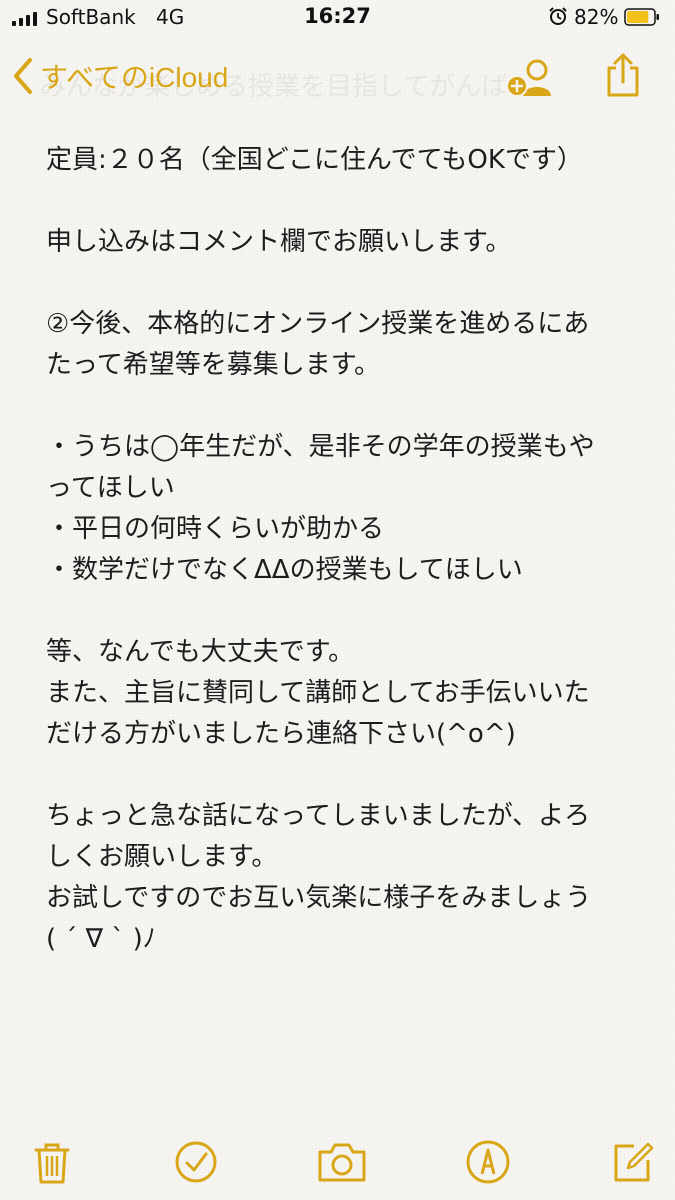  What do you see at coordinates (318, 324) in the screenshot?
I see `note-line: ②今後、本格的にオンライン授業を進めるにあ` at bounding box center [318, 324].